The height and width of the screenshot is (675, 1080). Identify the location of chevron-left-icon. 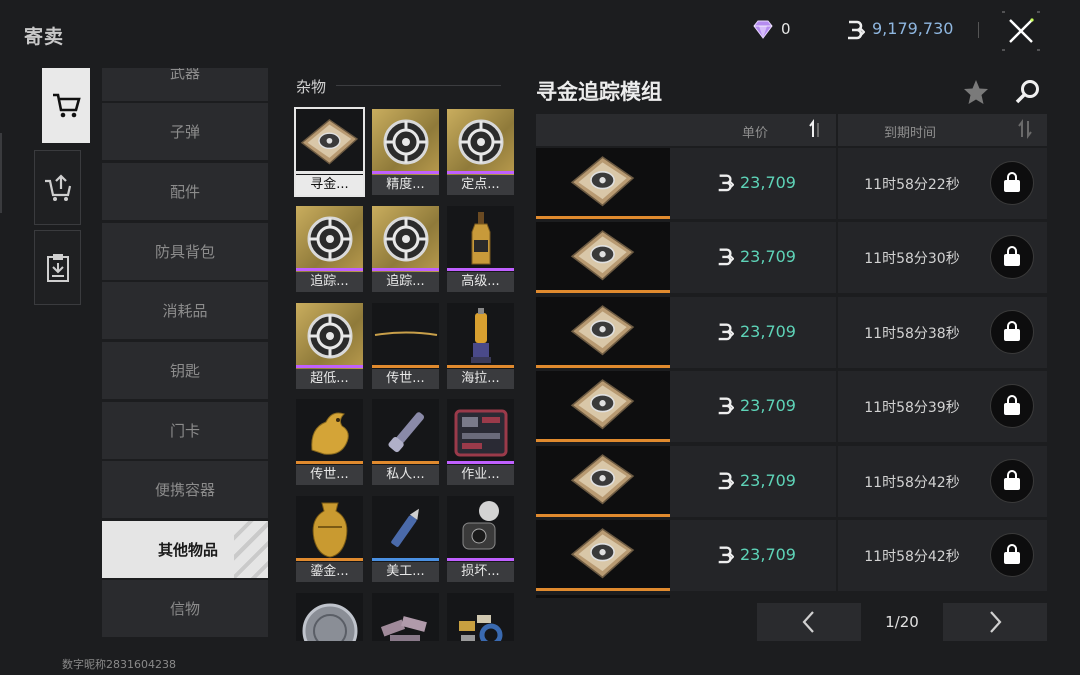
(808, 622).